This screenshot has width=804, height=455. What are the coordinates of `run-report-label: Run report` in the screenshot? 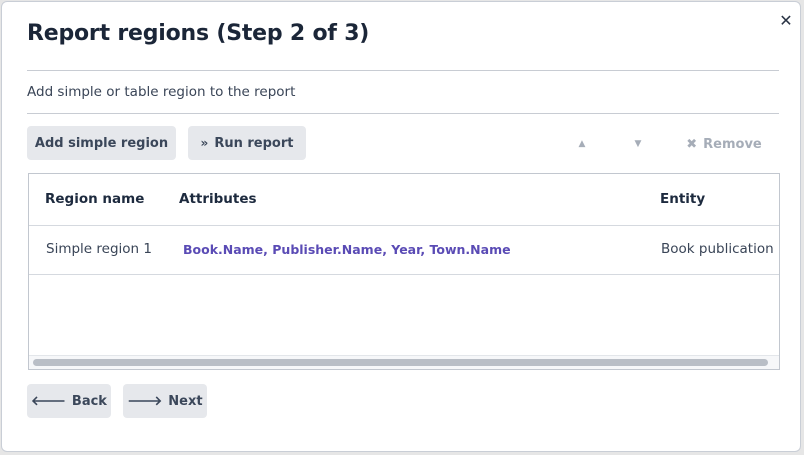 It's located at (254, 143).